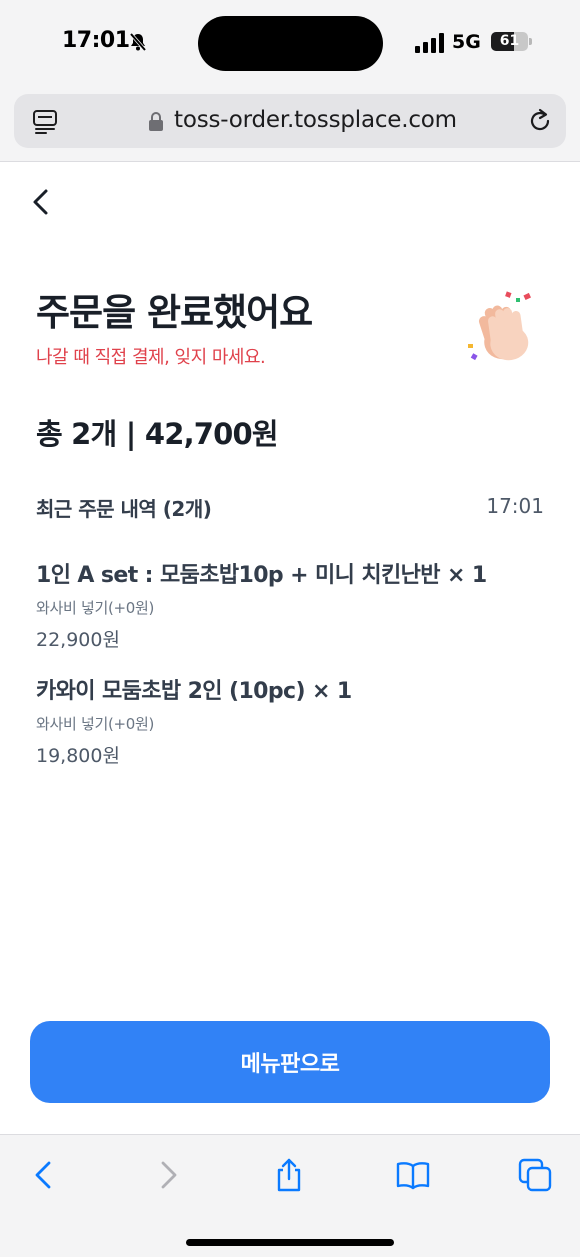 The image size is (580, 1257). What do you see at coordinates (515, 506) in the screenshot?
I see `recent-orders-time: 17:01` at bounding box center [515, 506].